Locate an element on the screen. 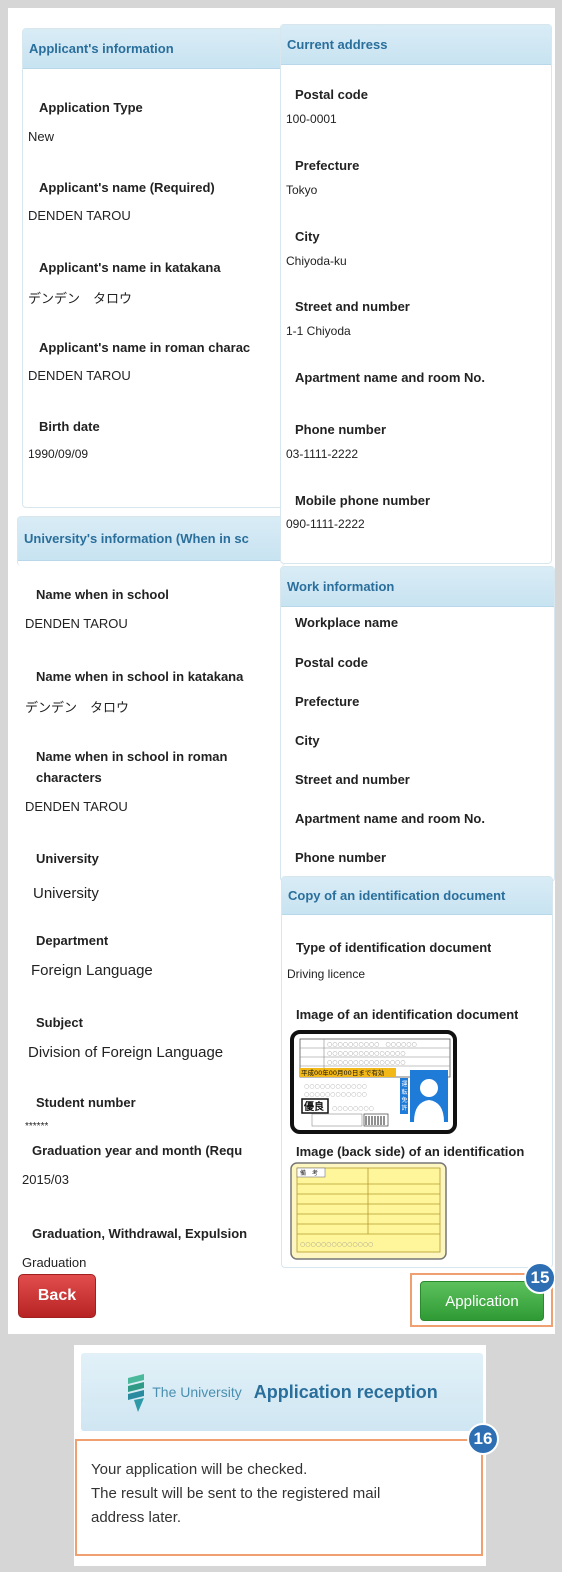  work-prefecture-label: Prefecture is located at coordinates (327, 701).